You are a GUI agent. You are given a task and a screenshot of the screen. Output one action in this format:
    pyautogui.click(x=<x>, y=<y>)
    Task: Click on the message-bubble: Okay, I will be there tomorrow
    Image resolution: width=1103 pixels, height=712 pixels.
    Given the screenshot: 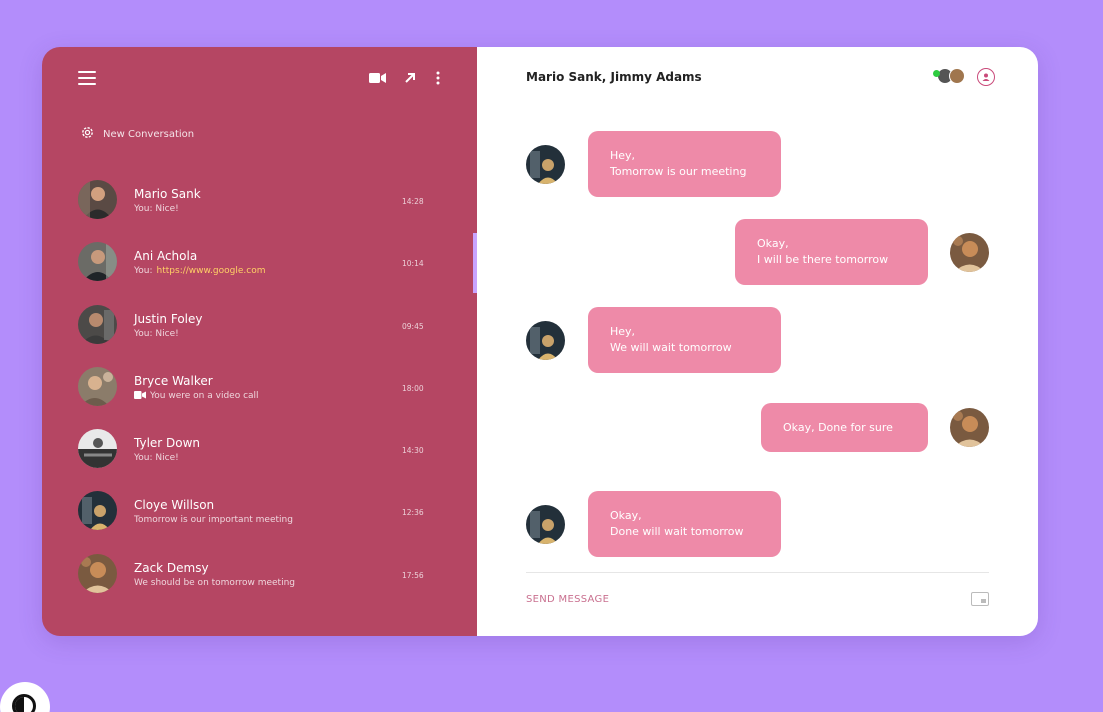 What is the action you would take?
    pyautogui.click(x=831, y=252)
    